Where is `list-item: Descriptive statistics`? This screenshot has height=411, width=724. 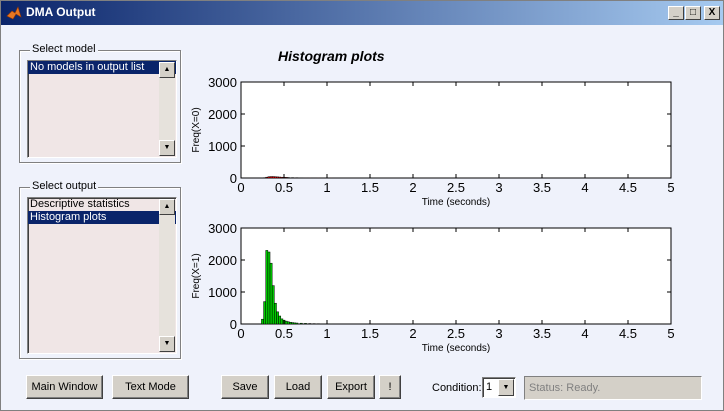
list-item: Descriptive statistics is located at coordinates (102, 204).